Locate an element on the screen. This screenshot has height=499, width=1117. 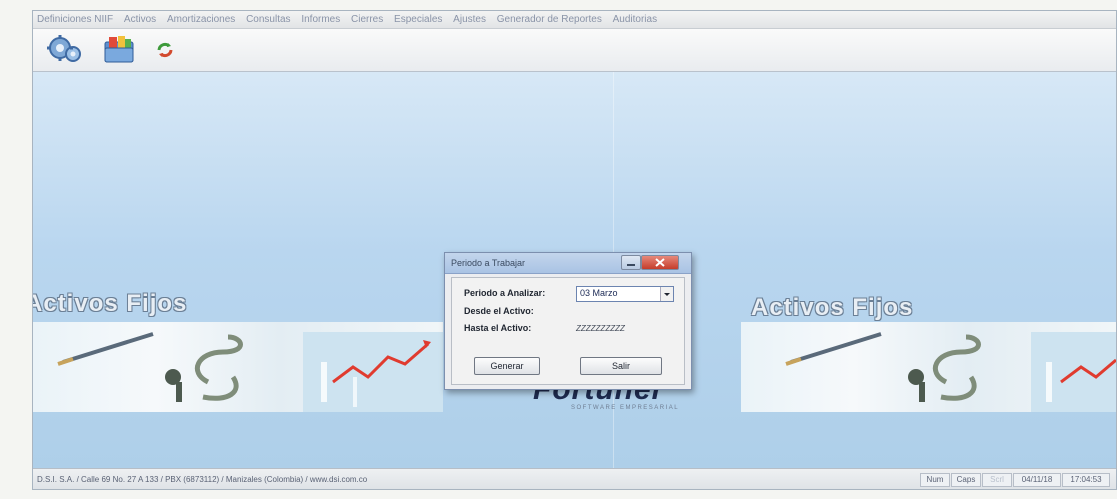
refresh-icon is located at coordinates (165, 50).